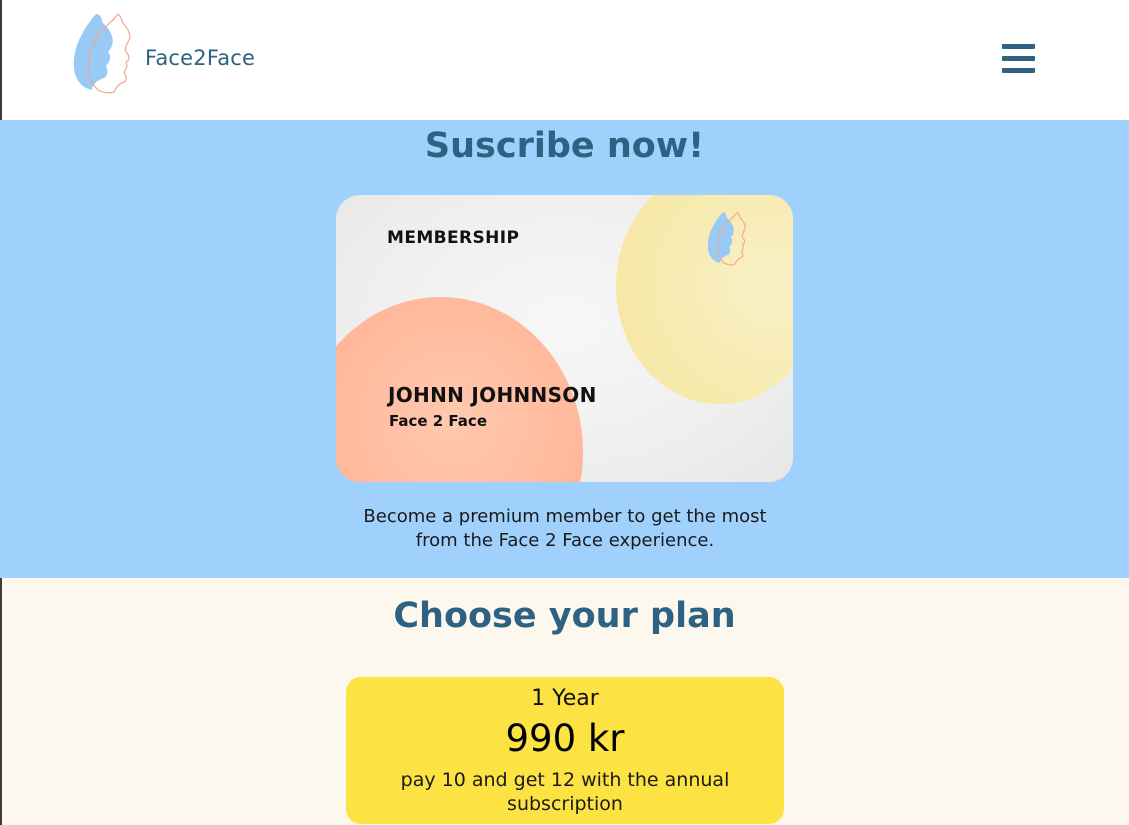 The height and width of the screenshot is (825, 1129). Describe the element at coordinates (564, 616) in the screenshot. I see `plans-title: Choose your plan` at that location.